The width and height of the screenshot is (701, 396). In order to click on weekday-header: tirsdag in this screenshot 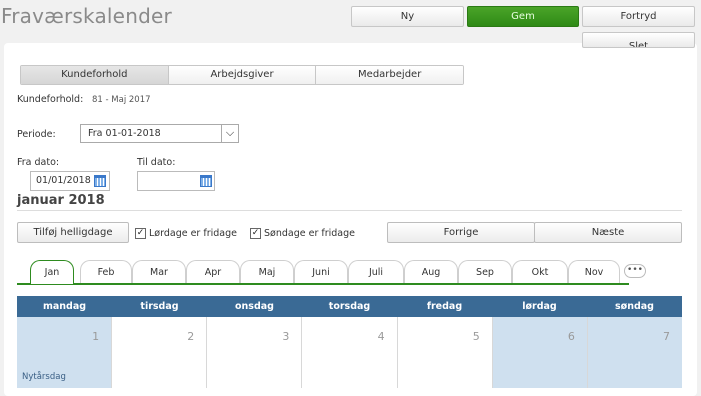, I will do `click(159, 306)`.